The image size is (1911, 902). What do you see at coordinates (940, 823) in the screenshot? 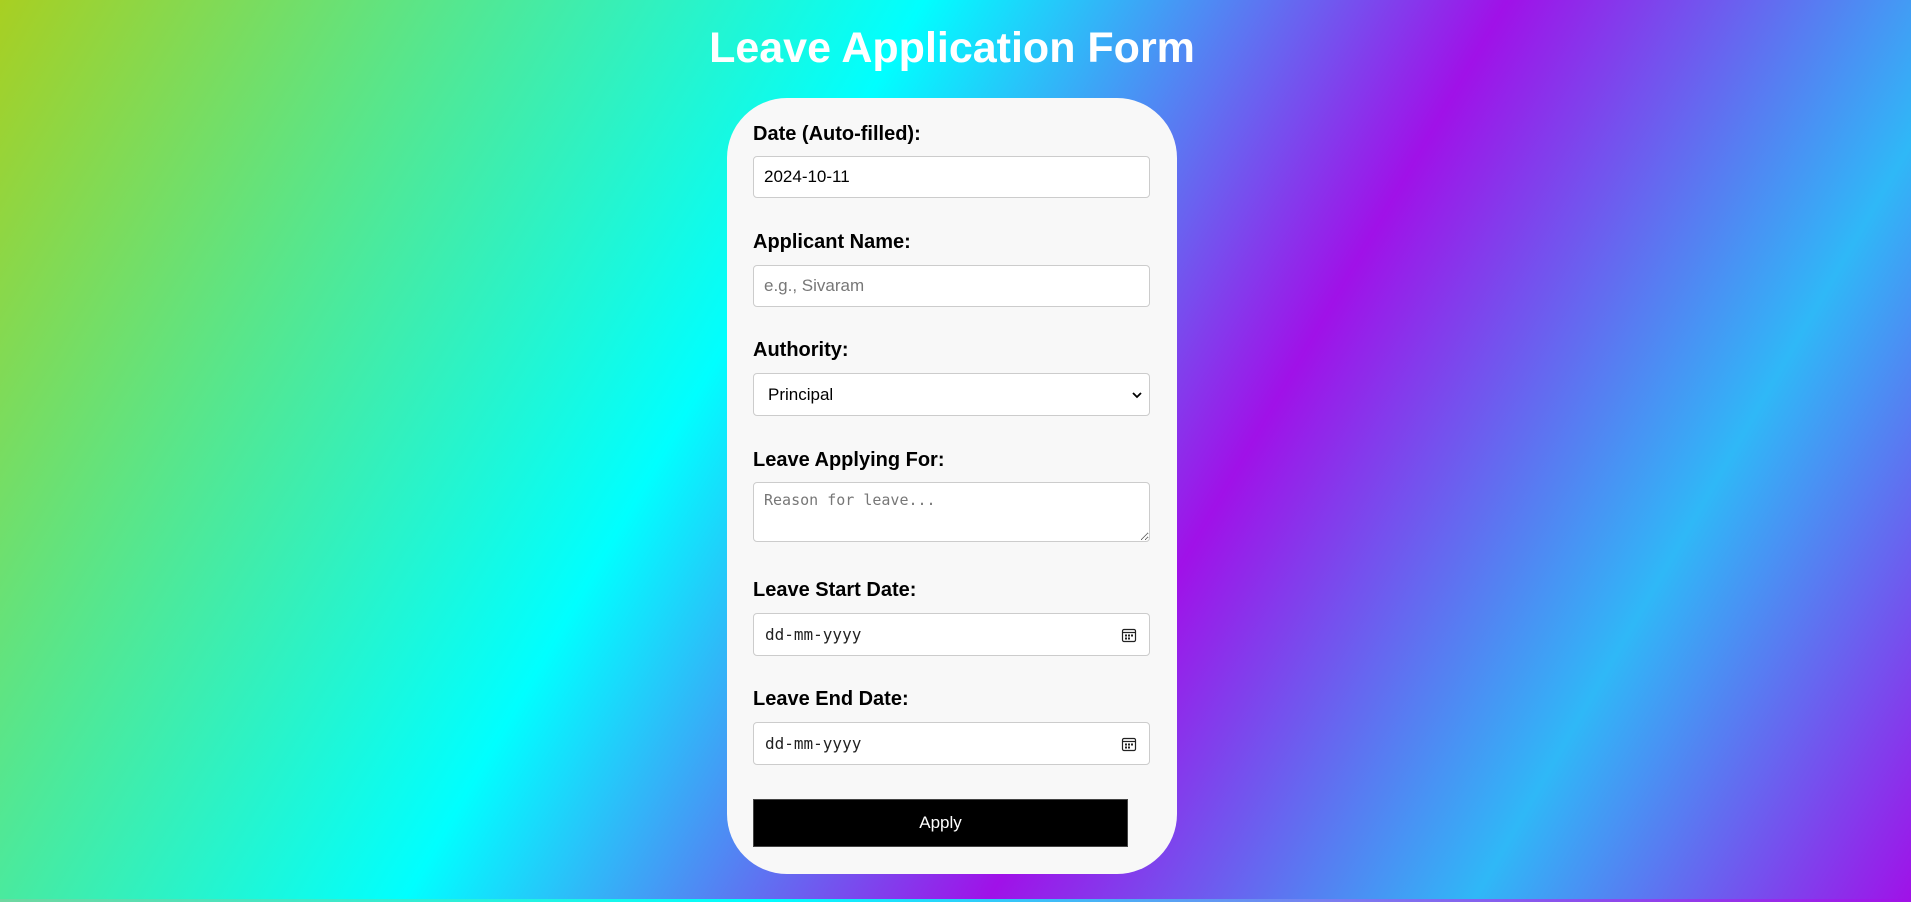
I see `apply-button: Apply` at bounding box center [940, 823].